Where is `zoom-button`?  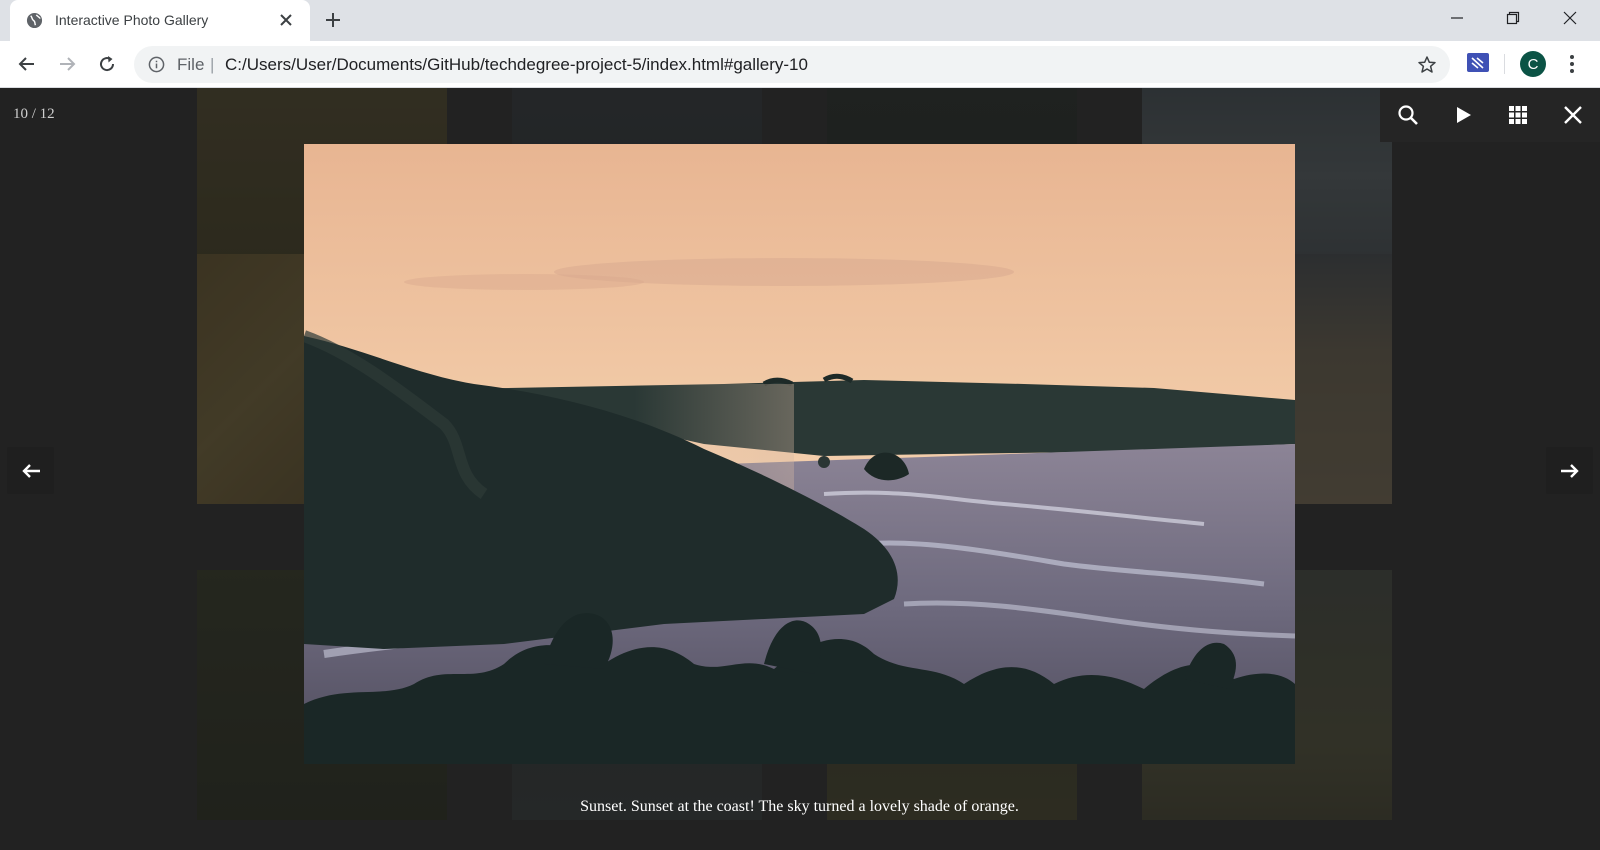
zoom-button is located at coordinates (1408, 115).